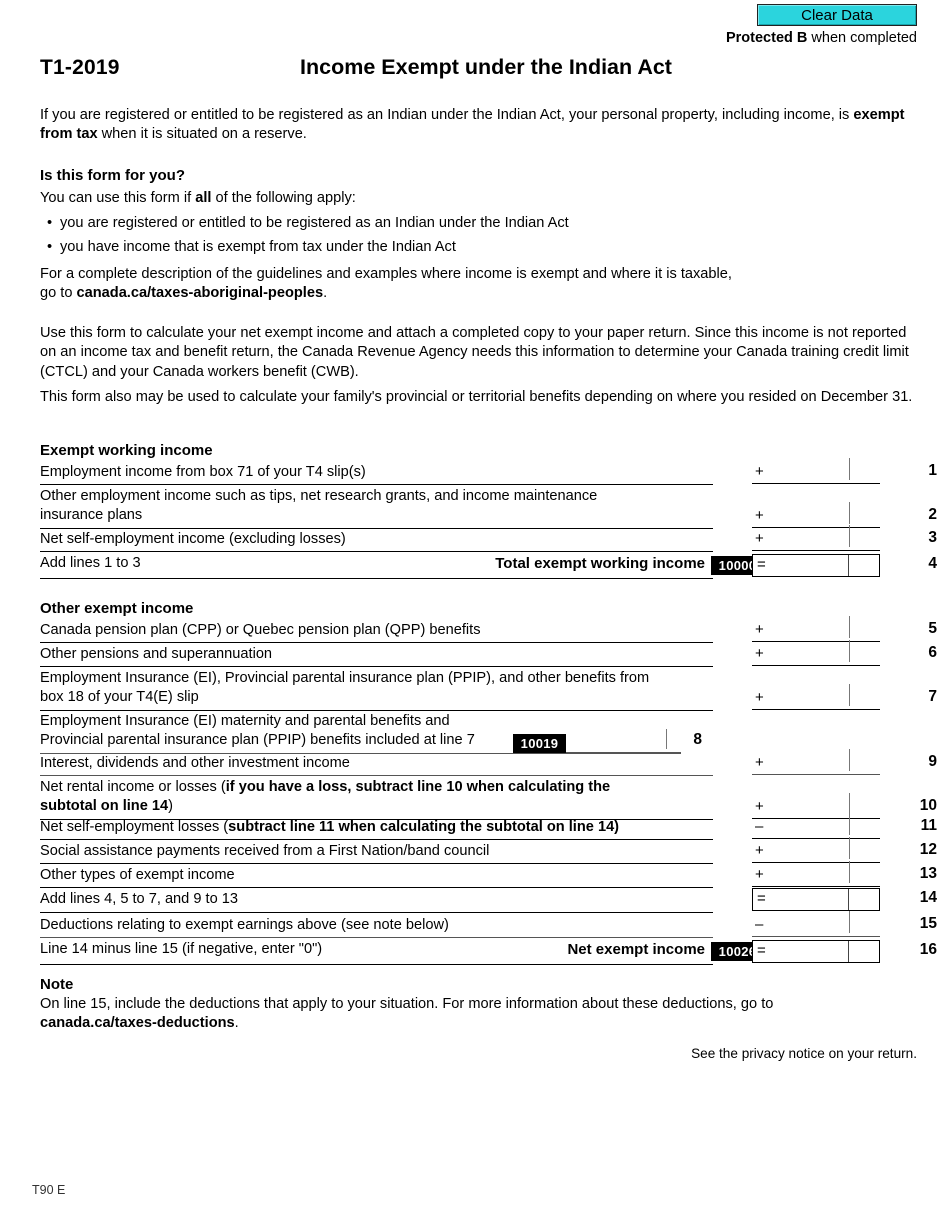 This screenshot has width=950, height=1230. Describe the element at coordinates (325, 293) in the screenshot. I see `guidelines-period: .` at that location.